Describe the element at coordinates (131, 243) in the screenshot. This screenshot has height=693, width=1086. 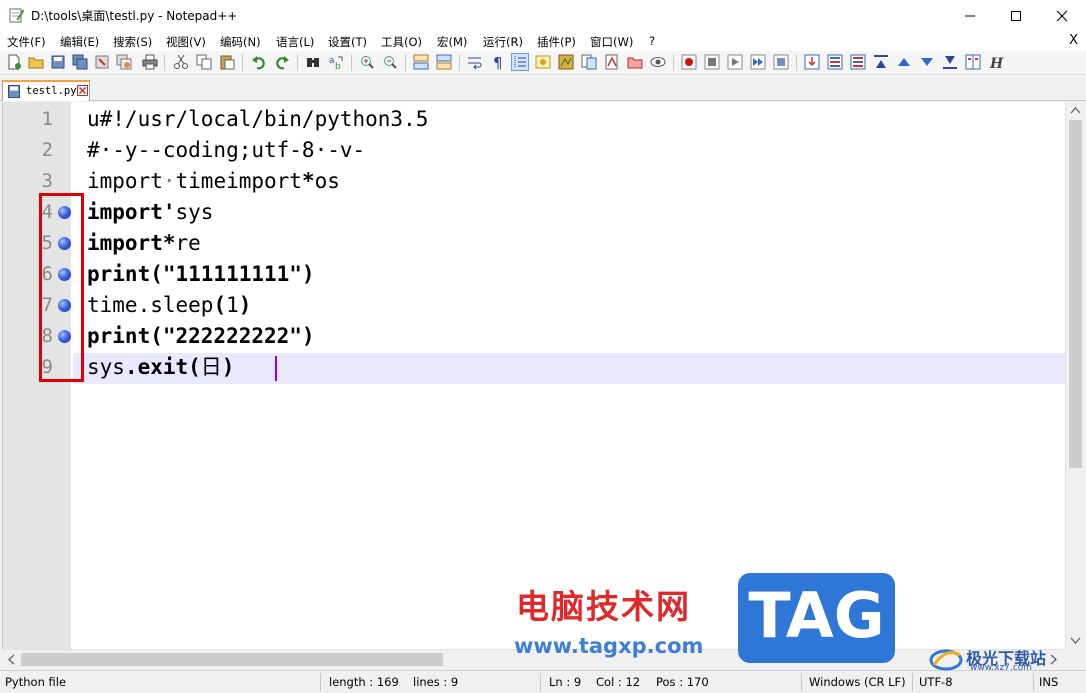
I see `code-token: import*` at that location.